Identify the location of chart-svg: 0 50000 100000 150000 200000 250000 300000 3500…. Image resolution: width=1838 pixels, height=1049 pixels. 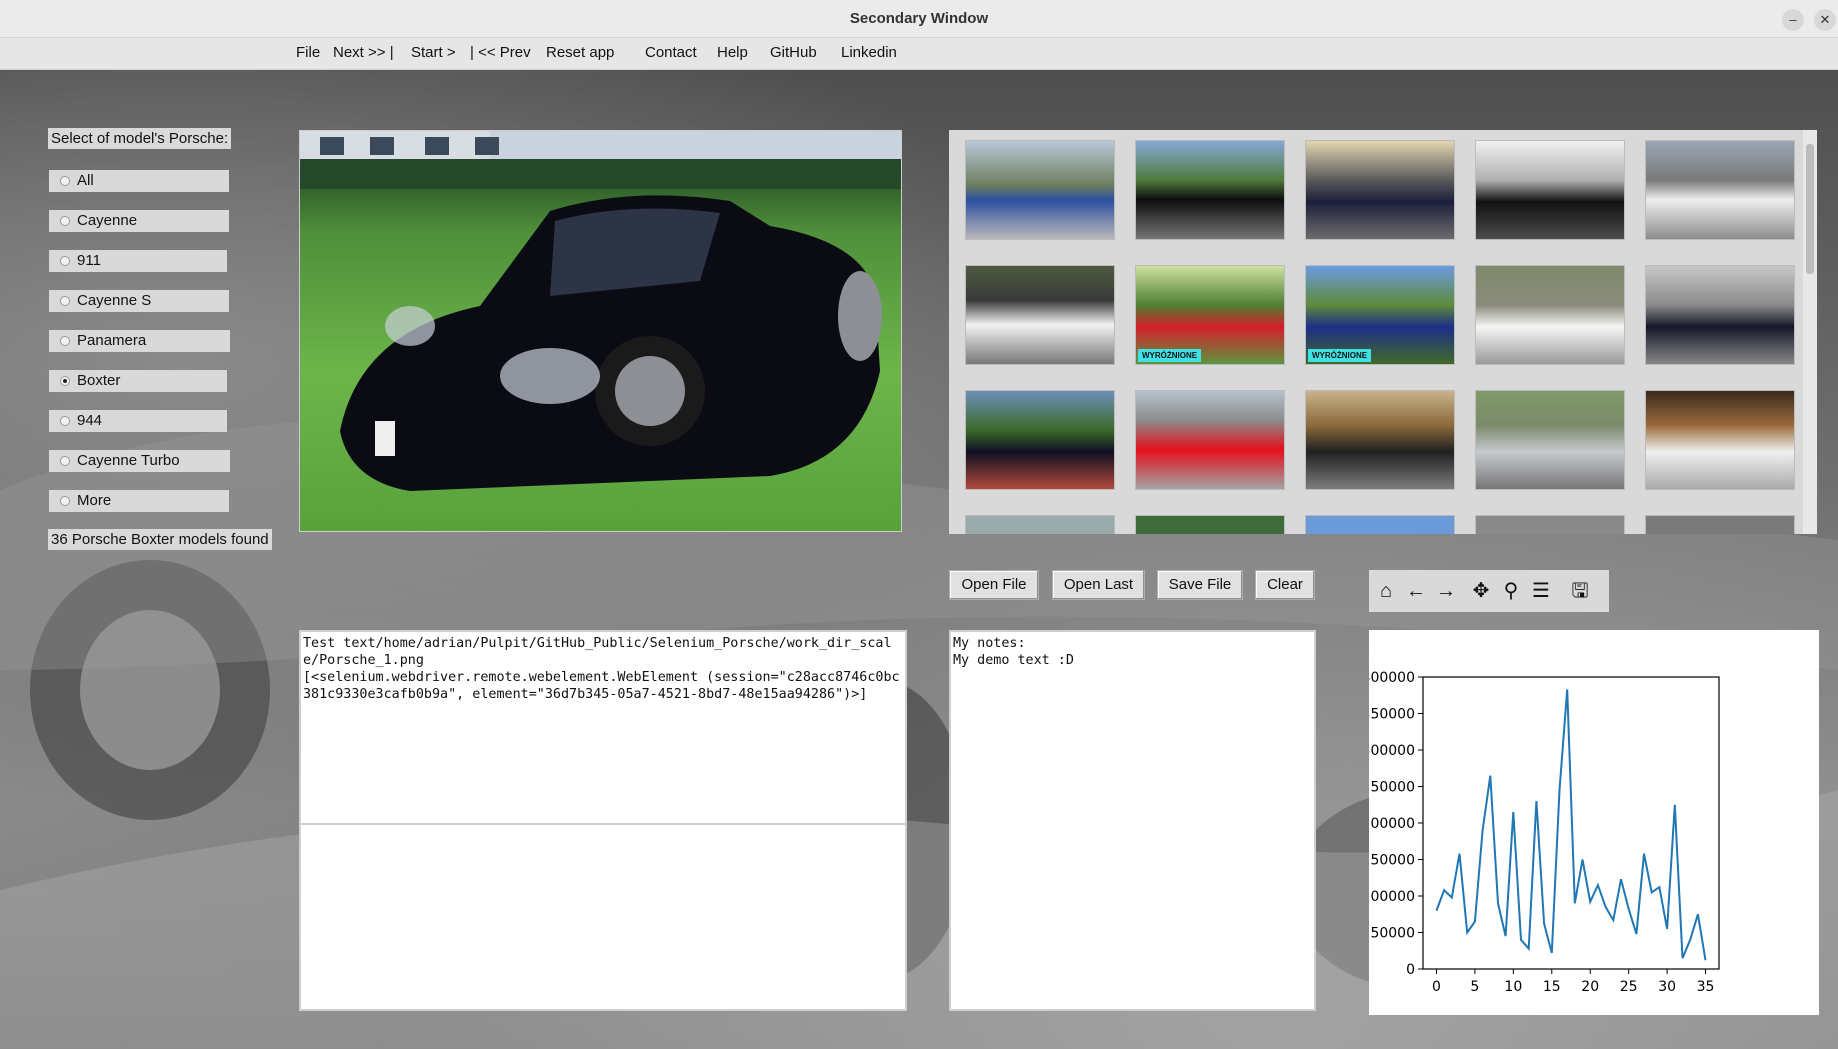
(1541, 832).